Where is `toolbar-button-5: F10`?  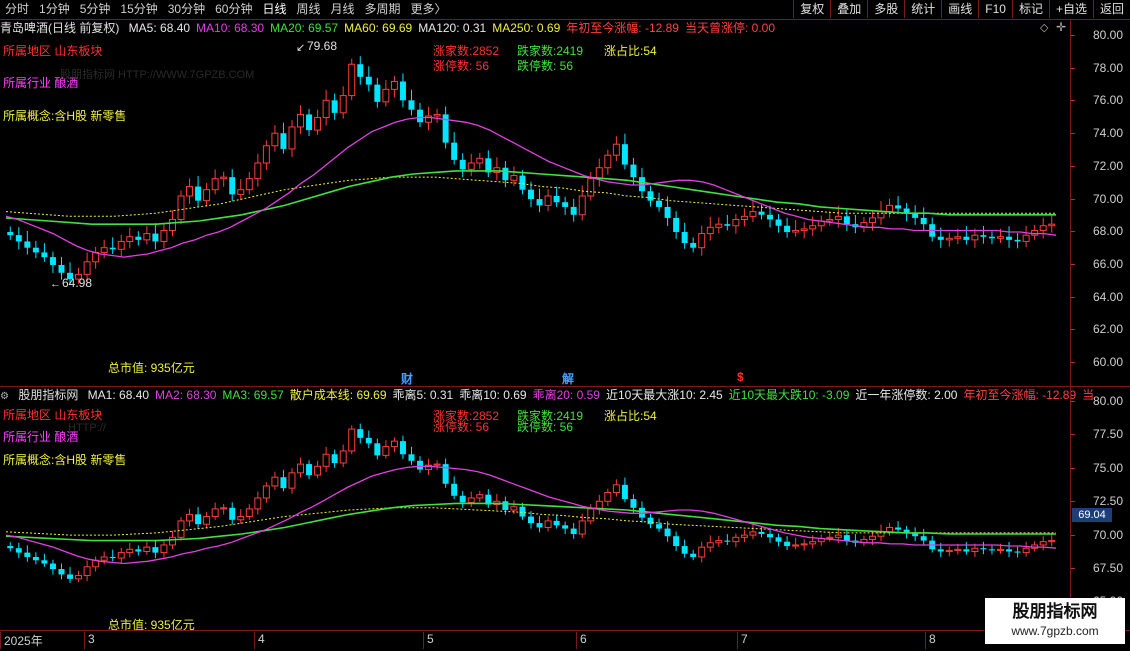 toolbar-button-5: F10 is located at coordinates (995, 9).